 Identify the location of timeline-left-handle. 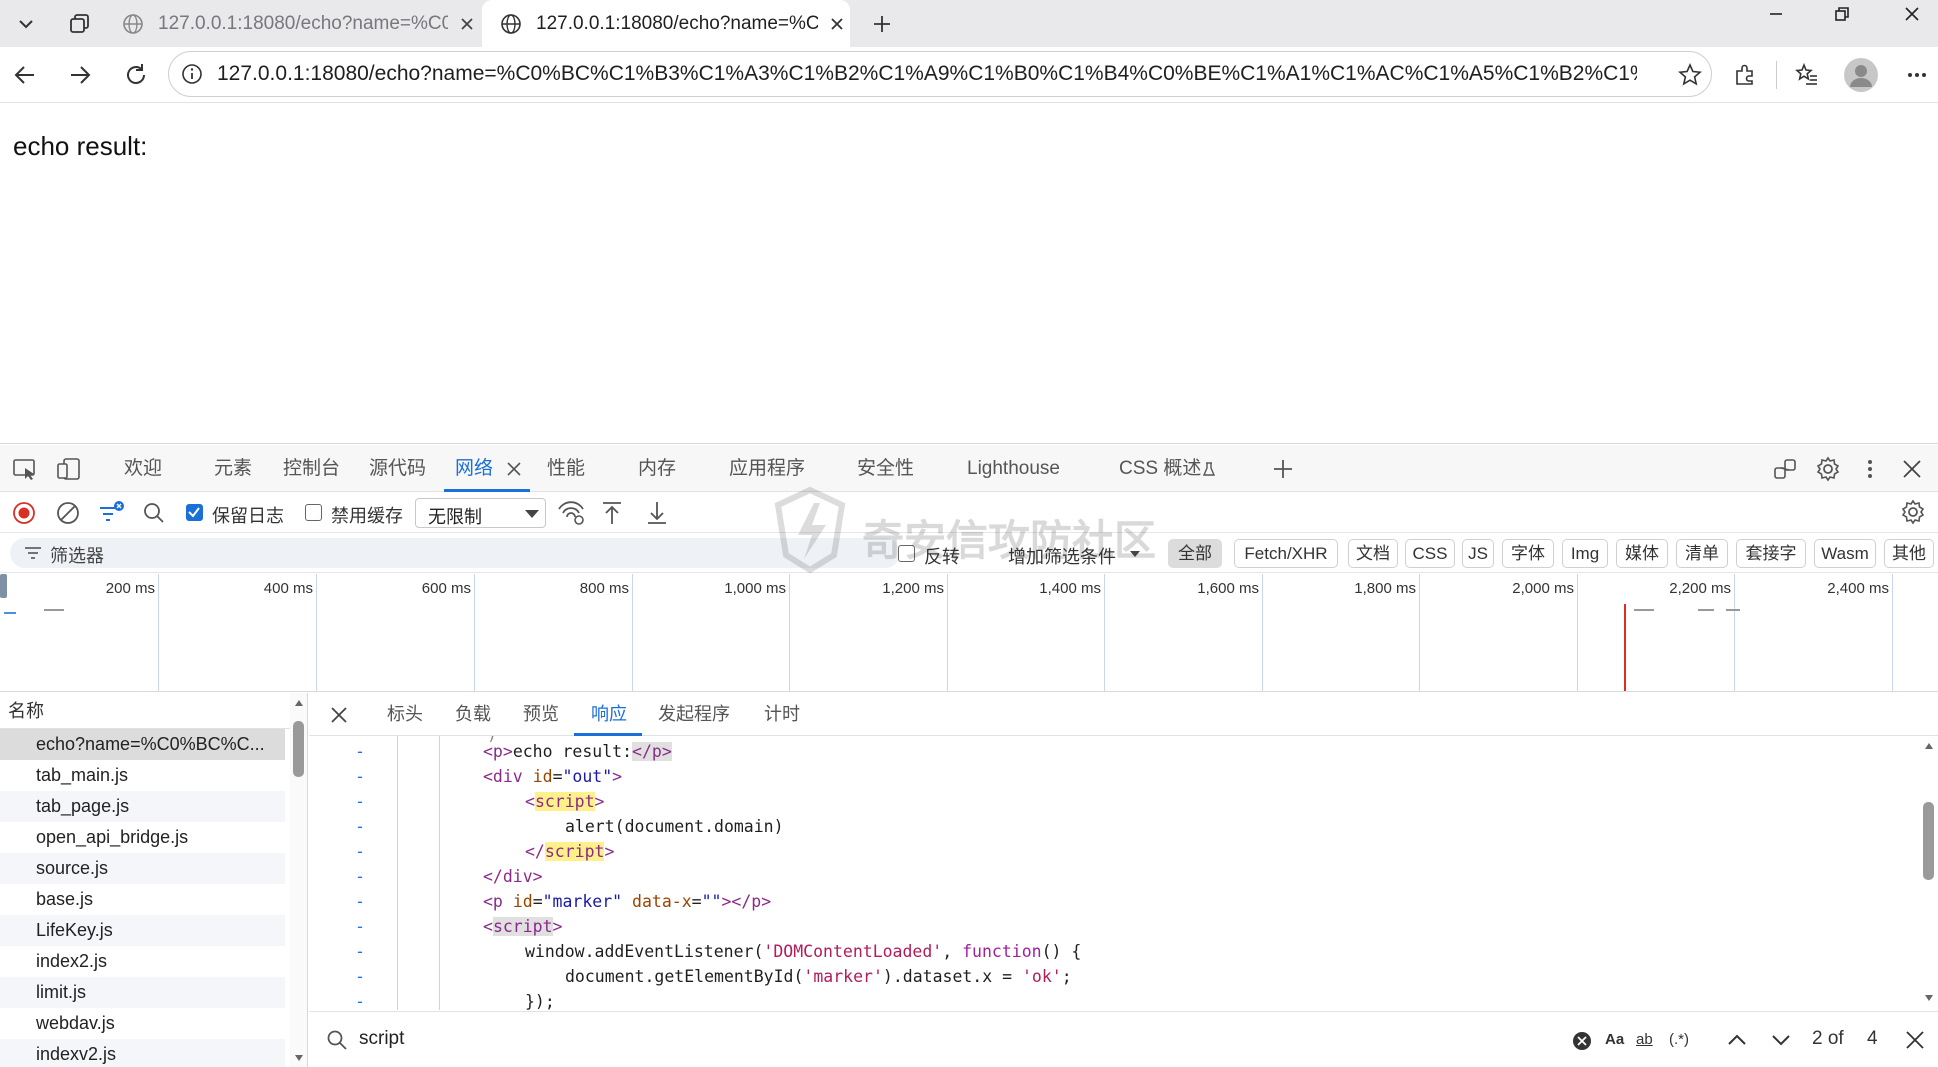
(3, 586).